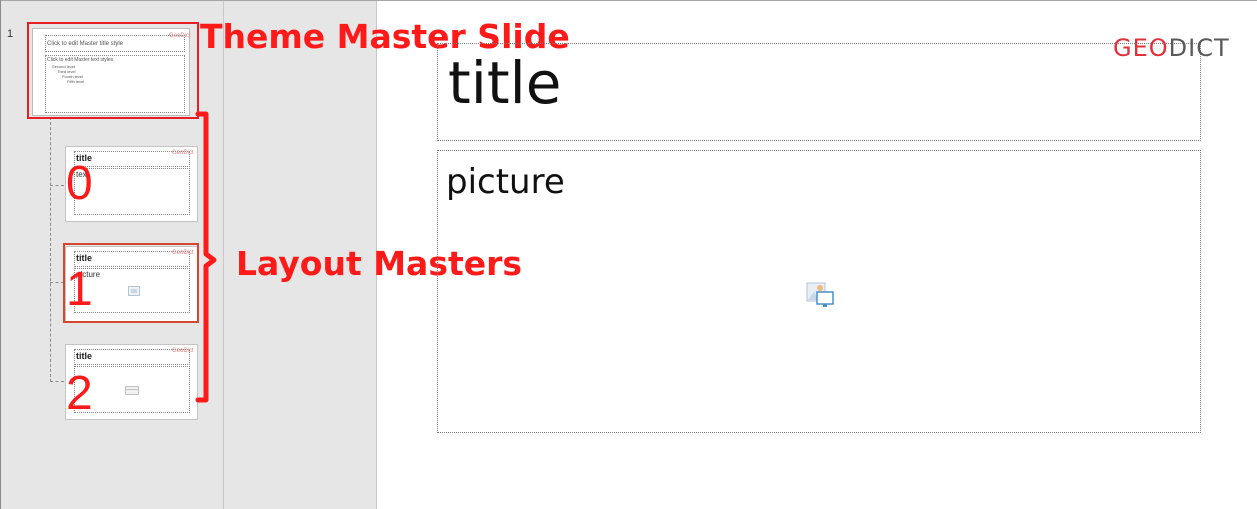 This screenshot has height=509, width=1257. I want to click on geodict-logo: GEODICT, so click(1171, 48).